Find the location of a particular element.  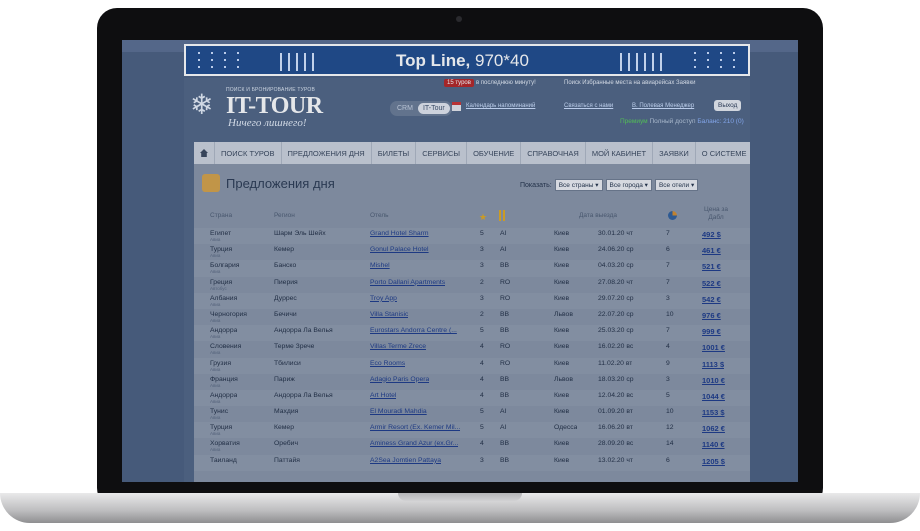

hotel-link: El Mouradi Mahdia is located at coordinates (398, 411).